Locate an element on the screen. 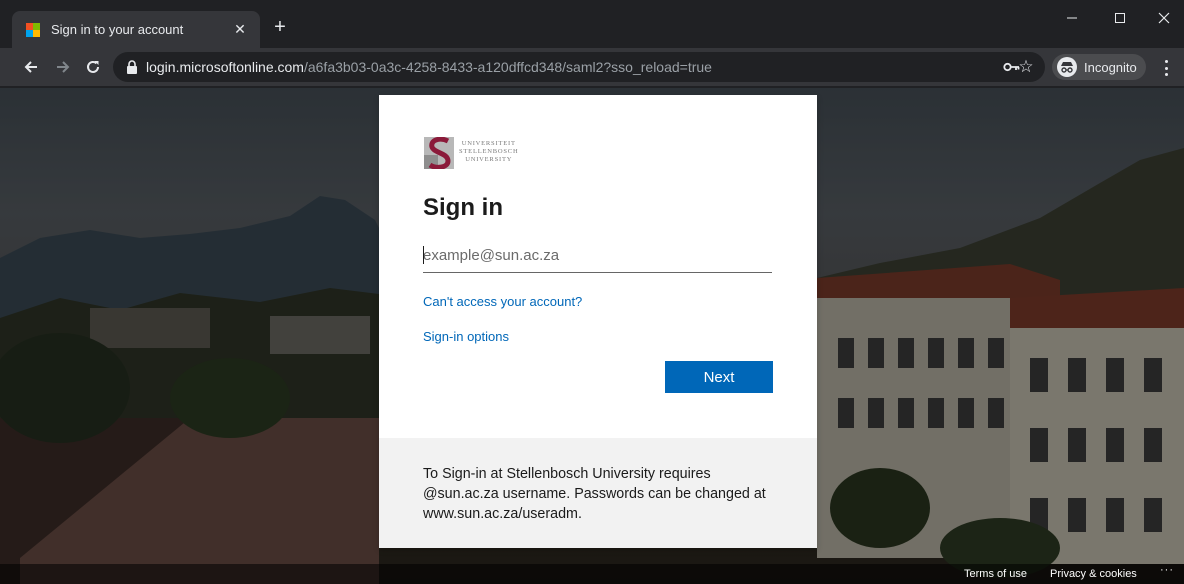 This screenshot has width=1184, height=584. tab-title: Sign in to your account is located at coordinates (117, 29).